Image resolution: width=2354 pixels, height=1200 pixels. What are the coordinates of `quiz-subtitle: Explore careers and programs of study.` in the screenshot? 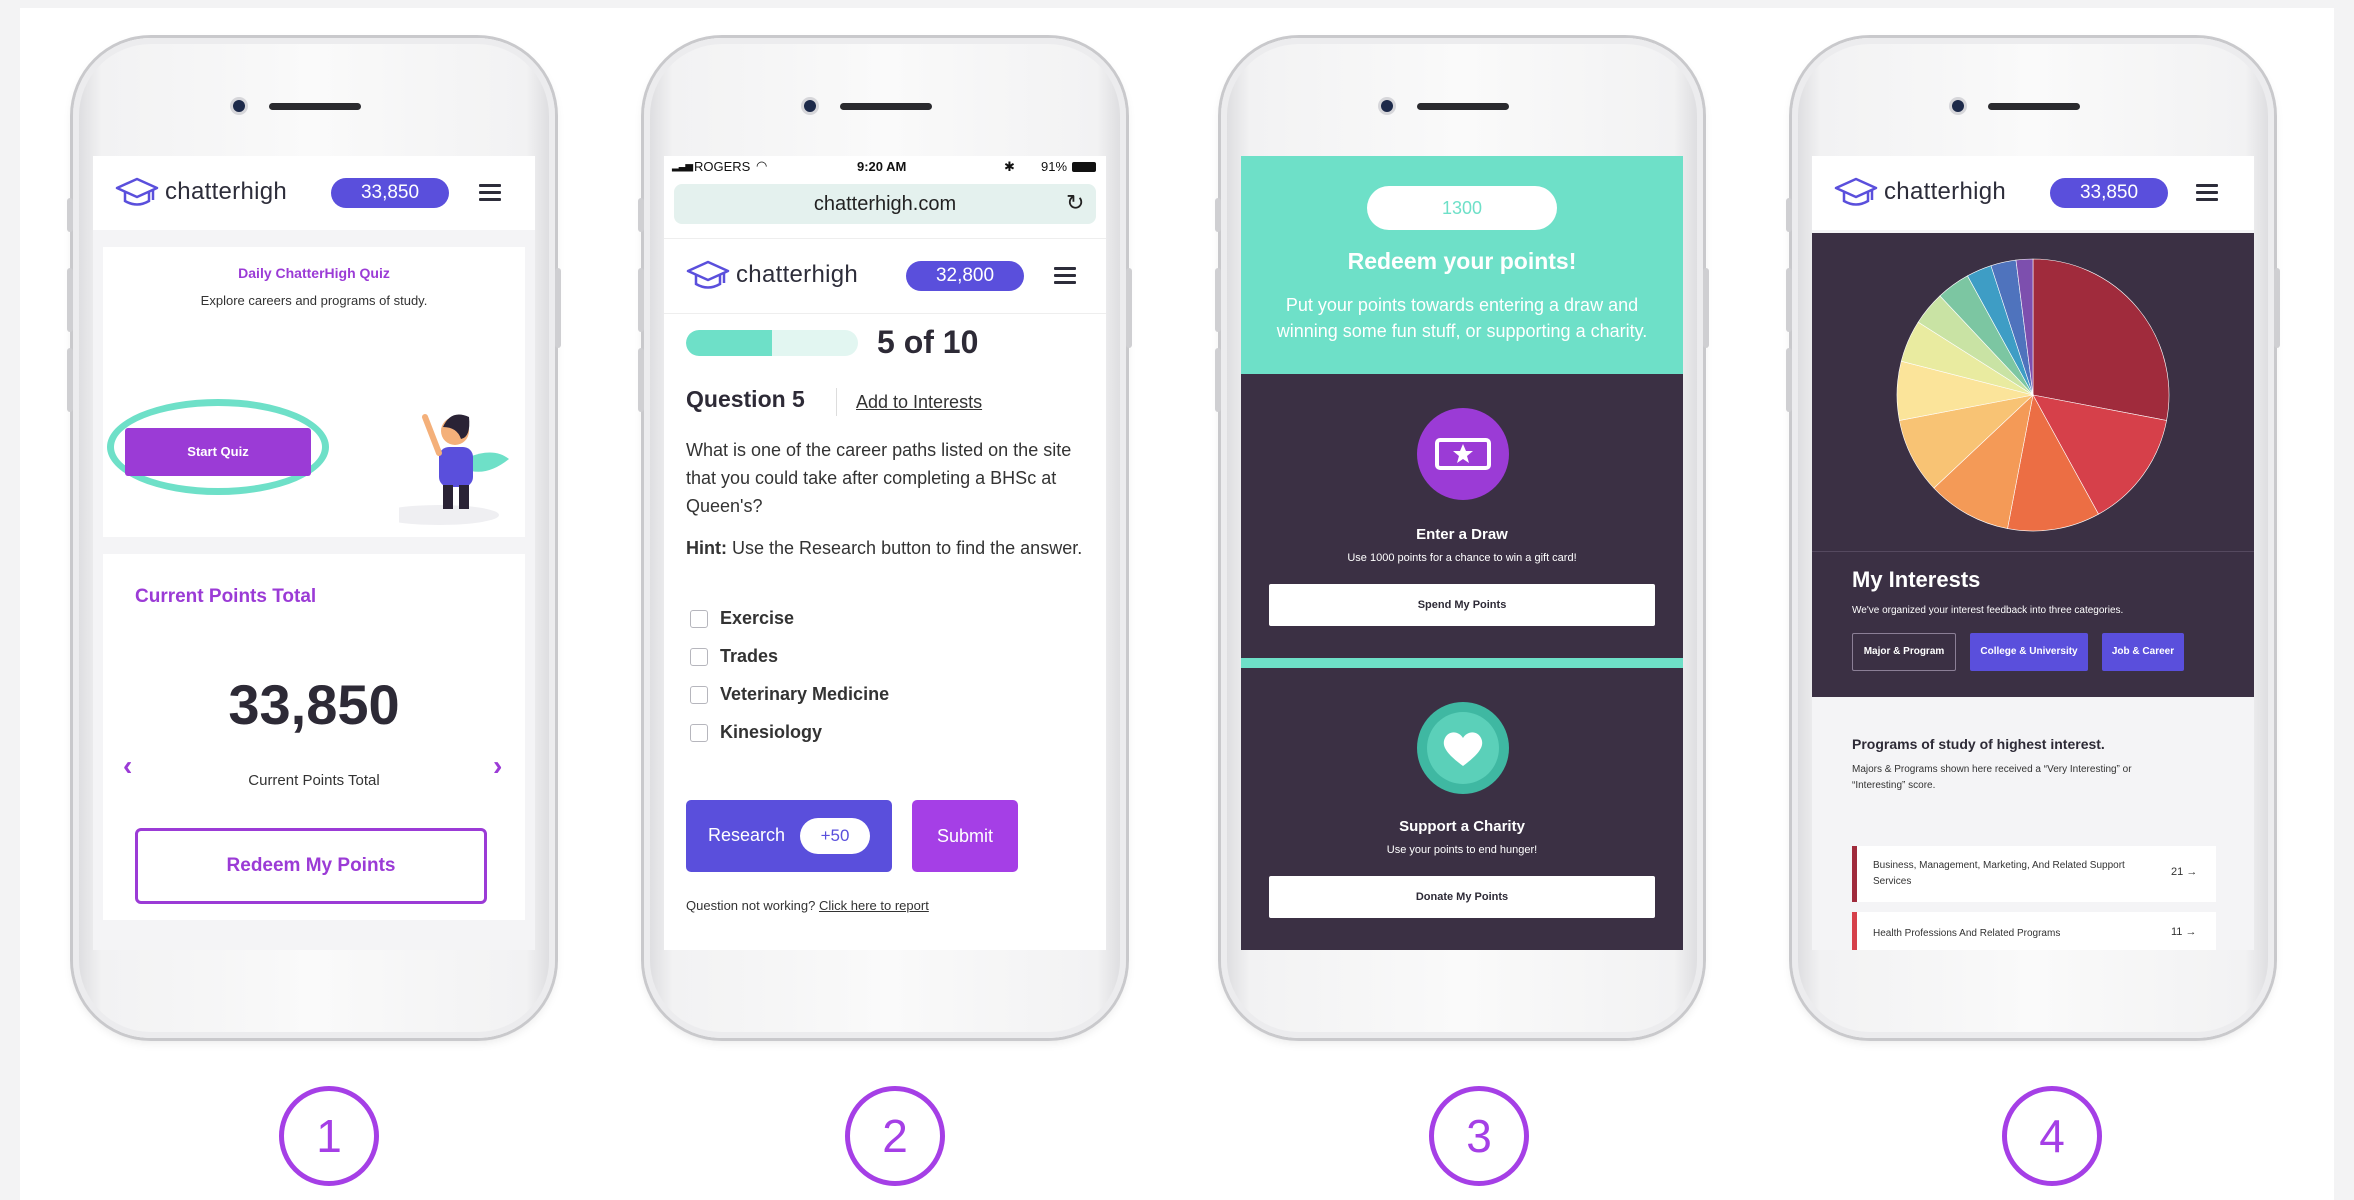 It's located at (314, 300).